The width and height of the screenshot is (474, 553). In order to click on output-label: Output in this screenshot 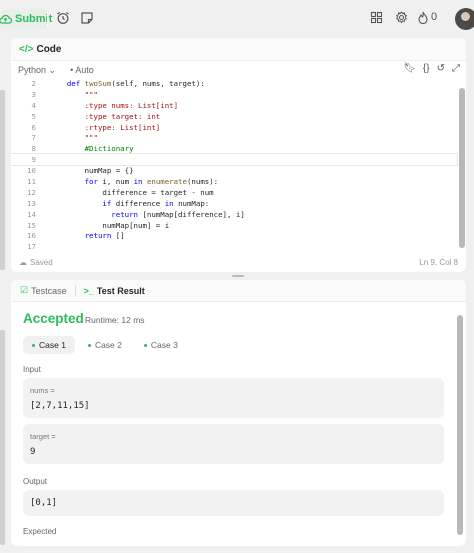, I will do `click(35, 481)`.